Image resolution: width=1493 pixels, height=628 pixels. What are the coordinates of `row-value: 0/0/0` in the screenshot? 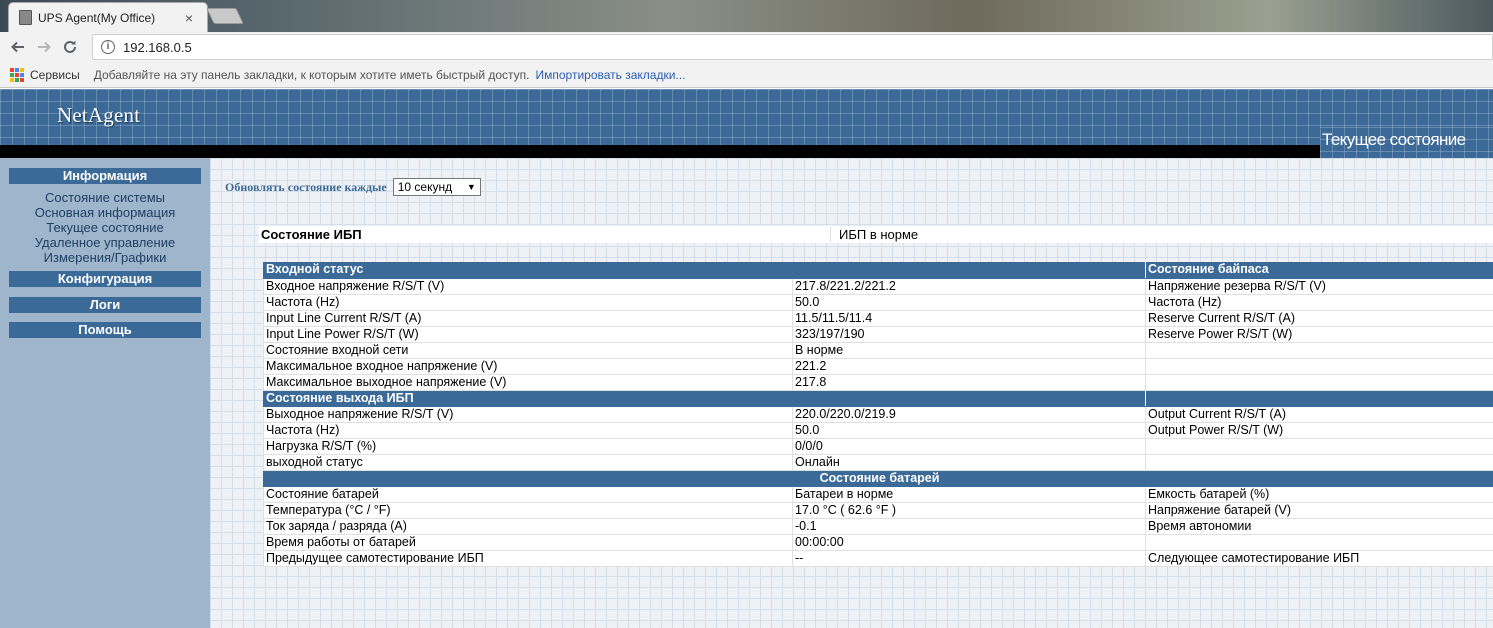 It's located at (969, 446).